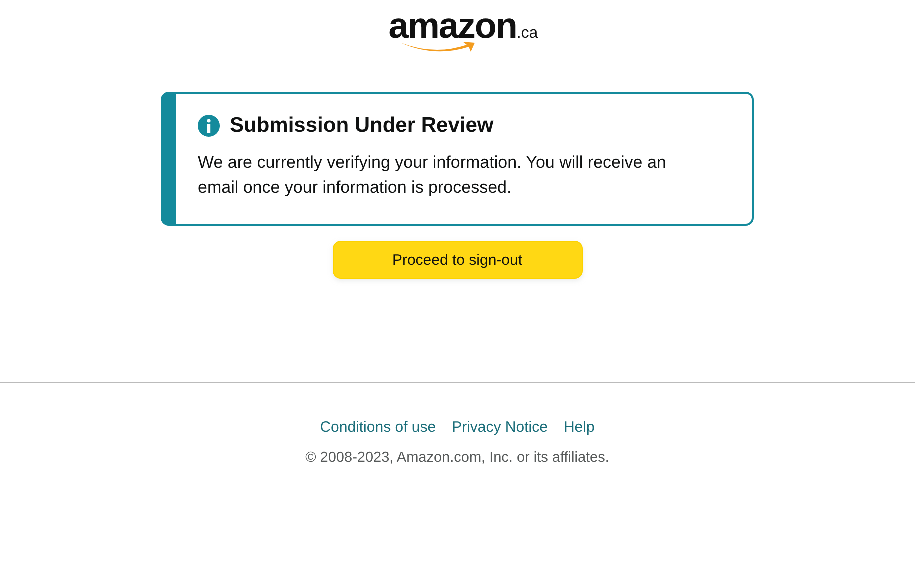 Image resolution: width=915 pixels, height=570 pixels. I want to click on footer-link: Conditions of use, so click(378, 427).